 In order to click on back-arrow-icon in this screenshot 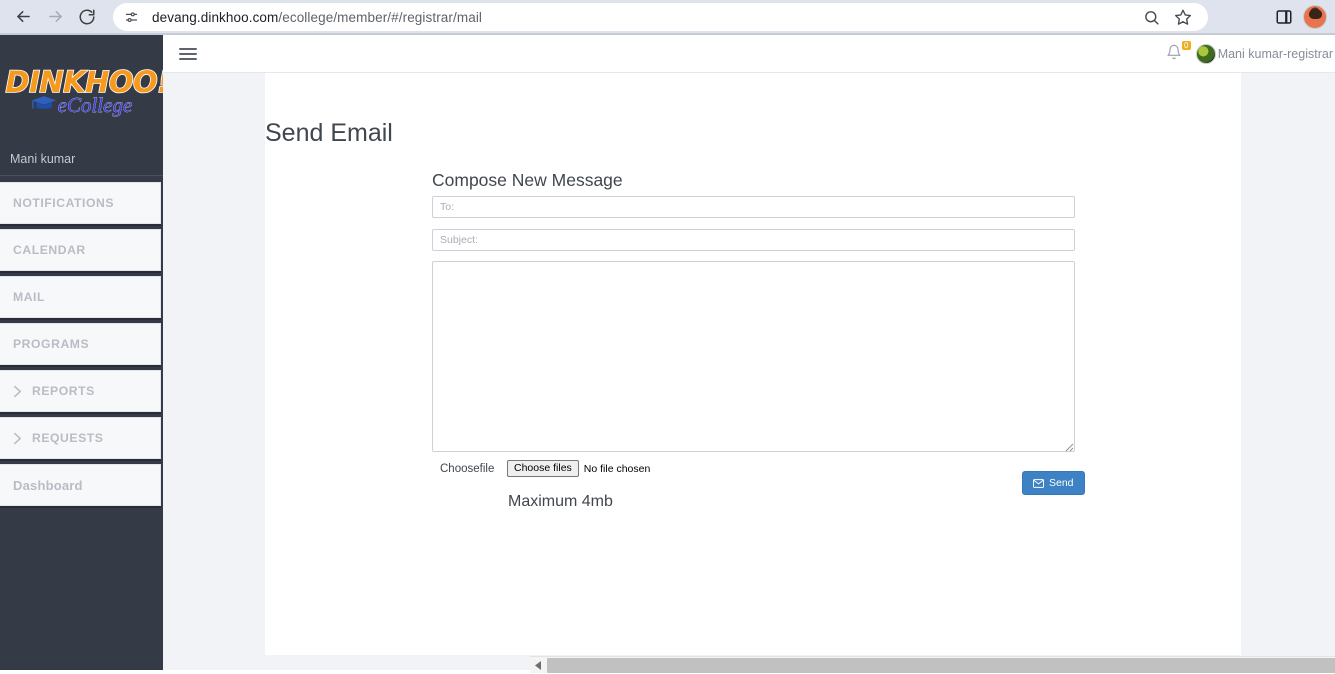, I will do `click(23, 17)`.